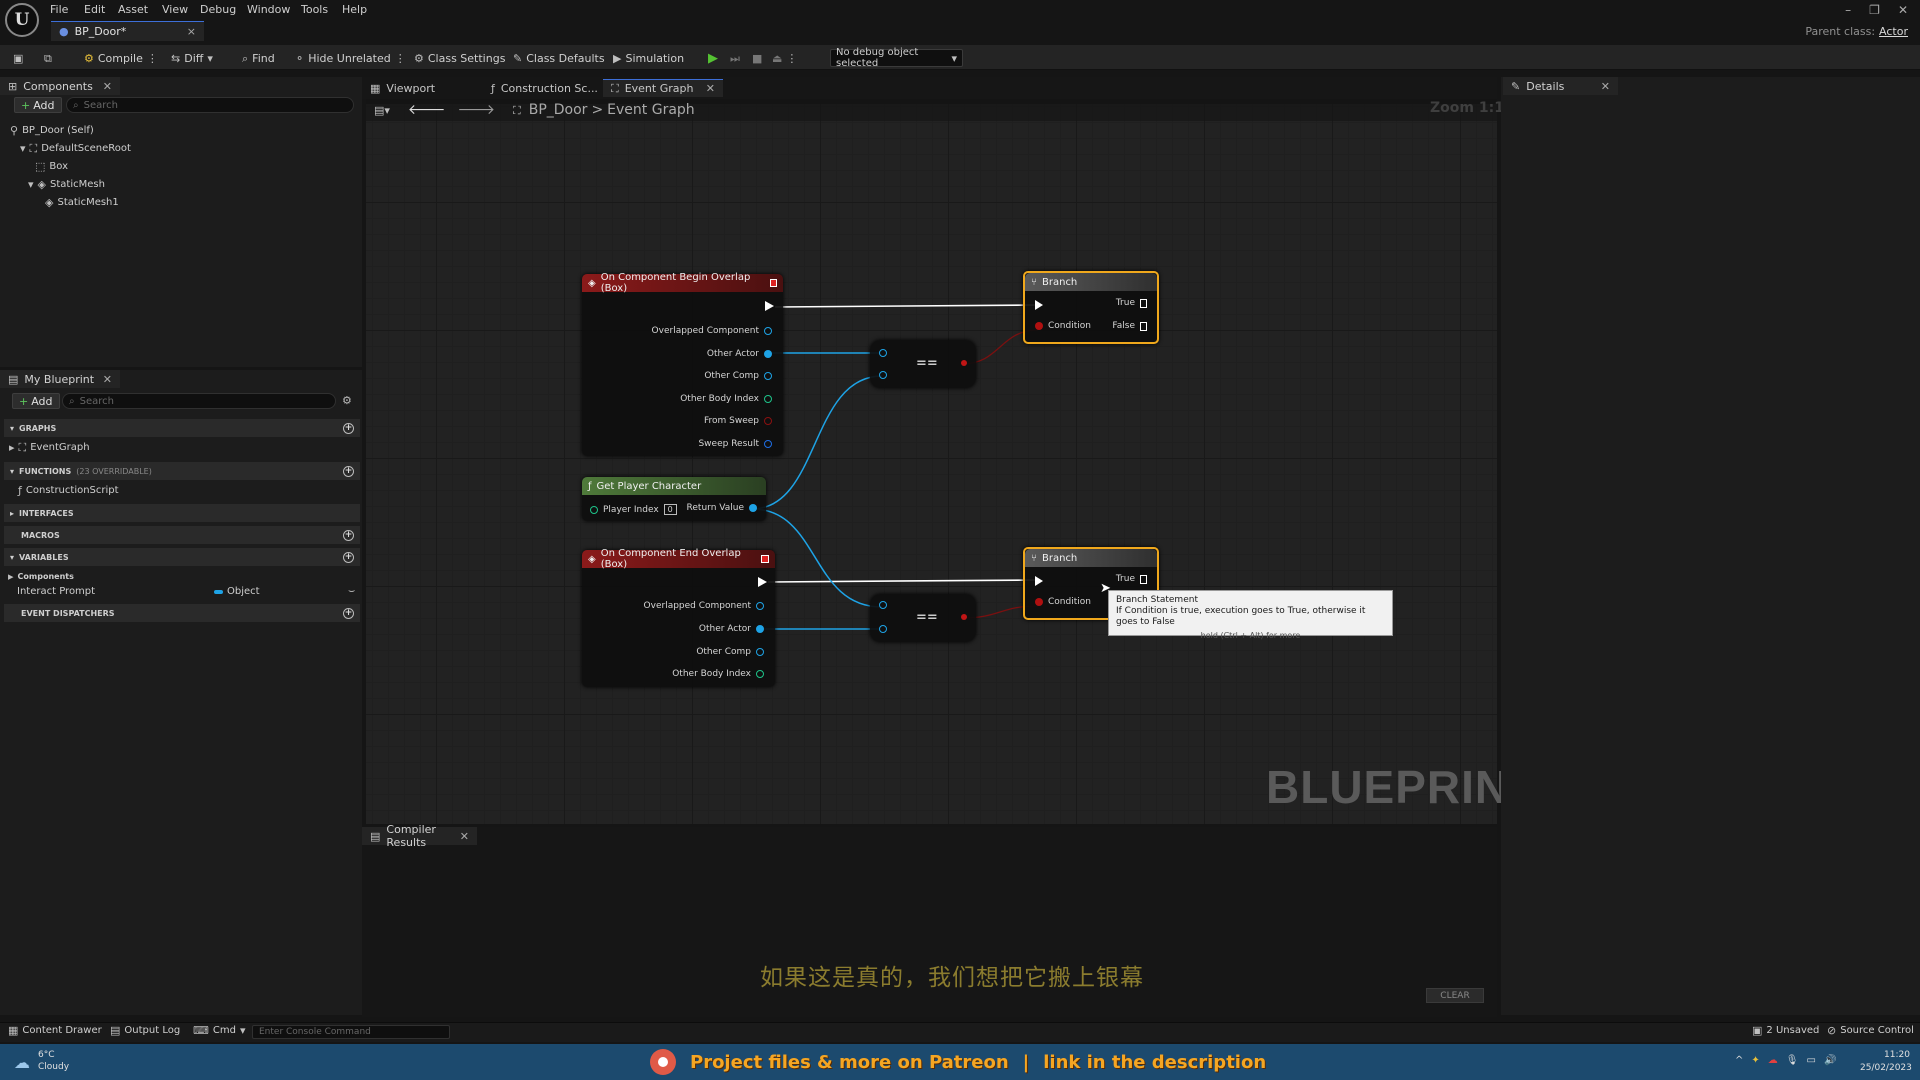  I want to click on menu-tools: Tools, so click(314, 9).